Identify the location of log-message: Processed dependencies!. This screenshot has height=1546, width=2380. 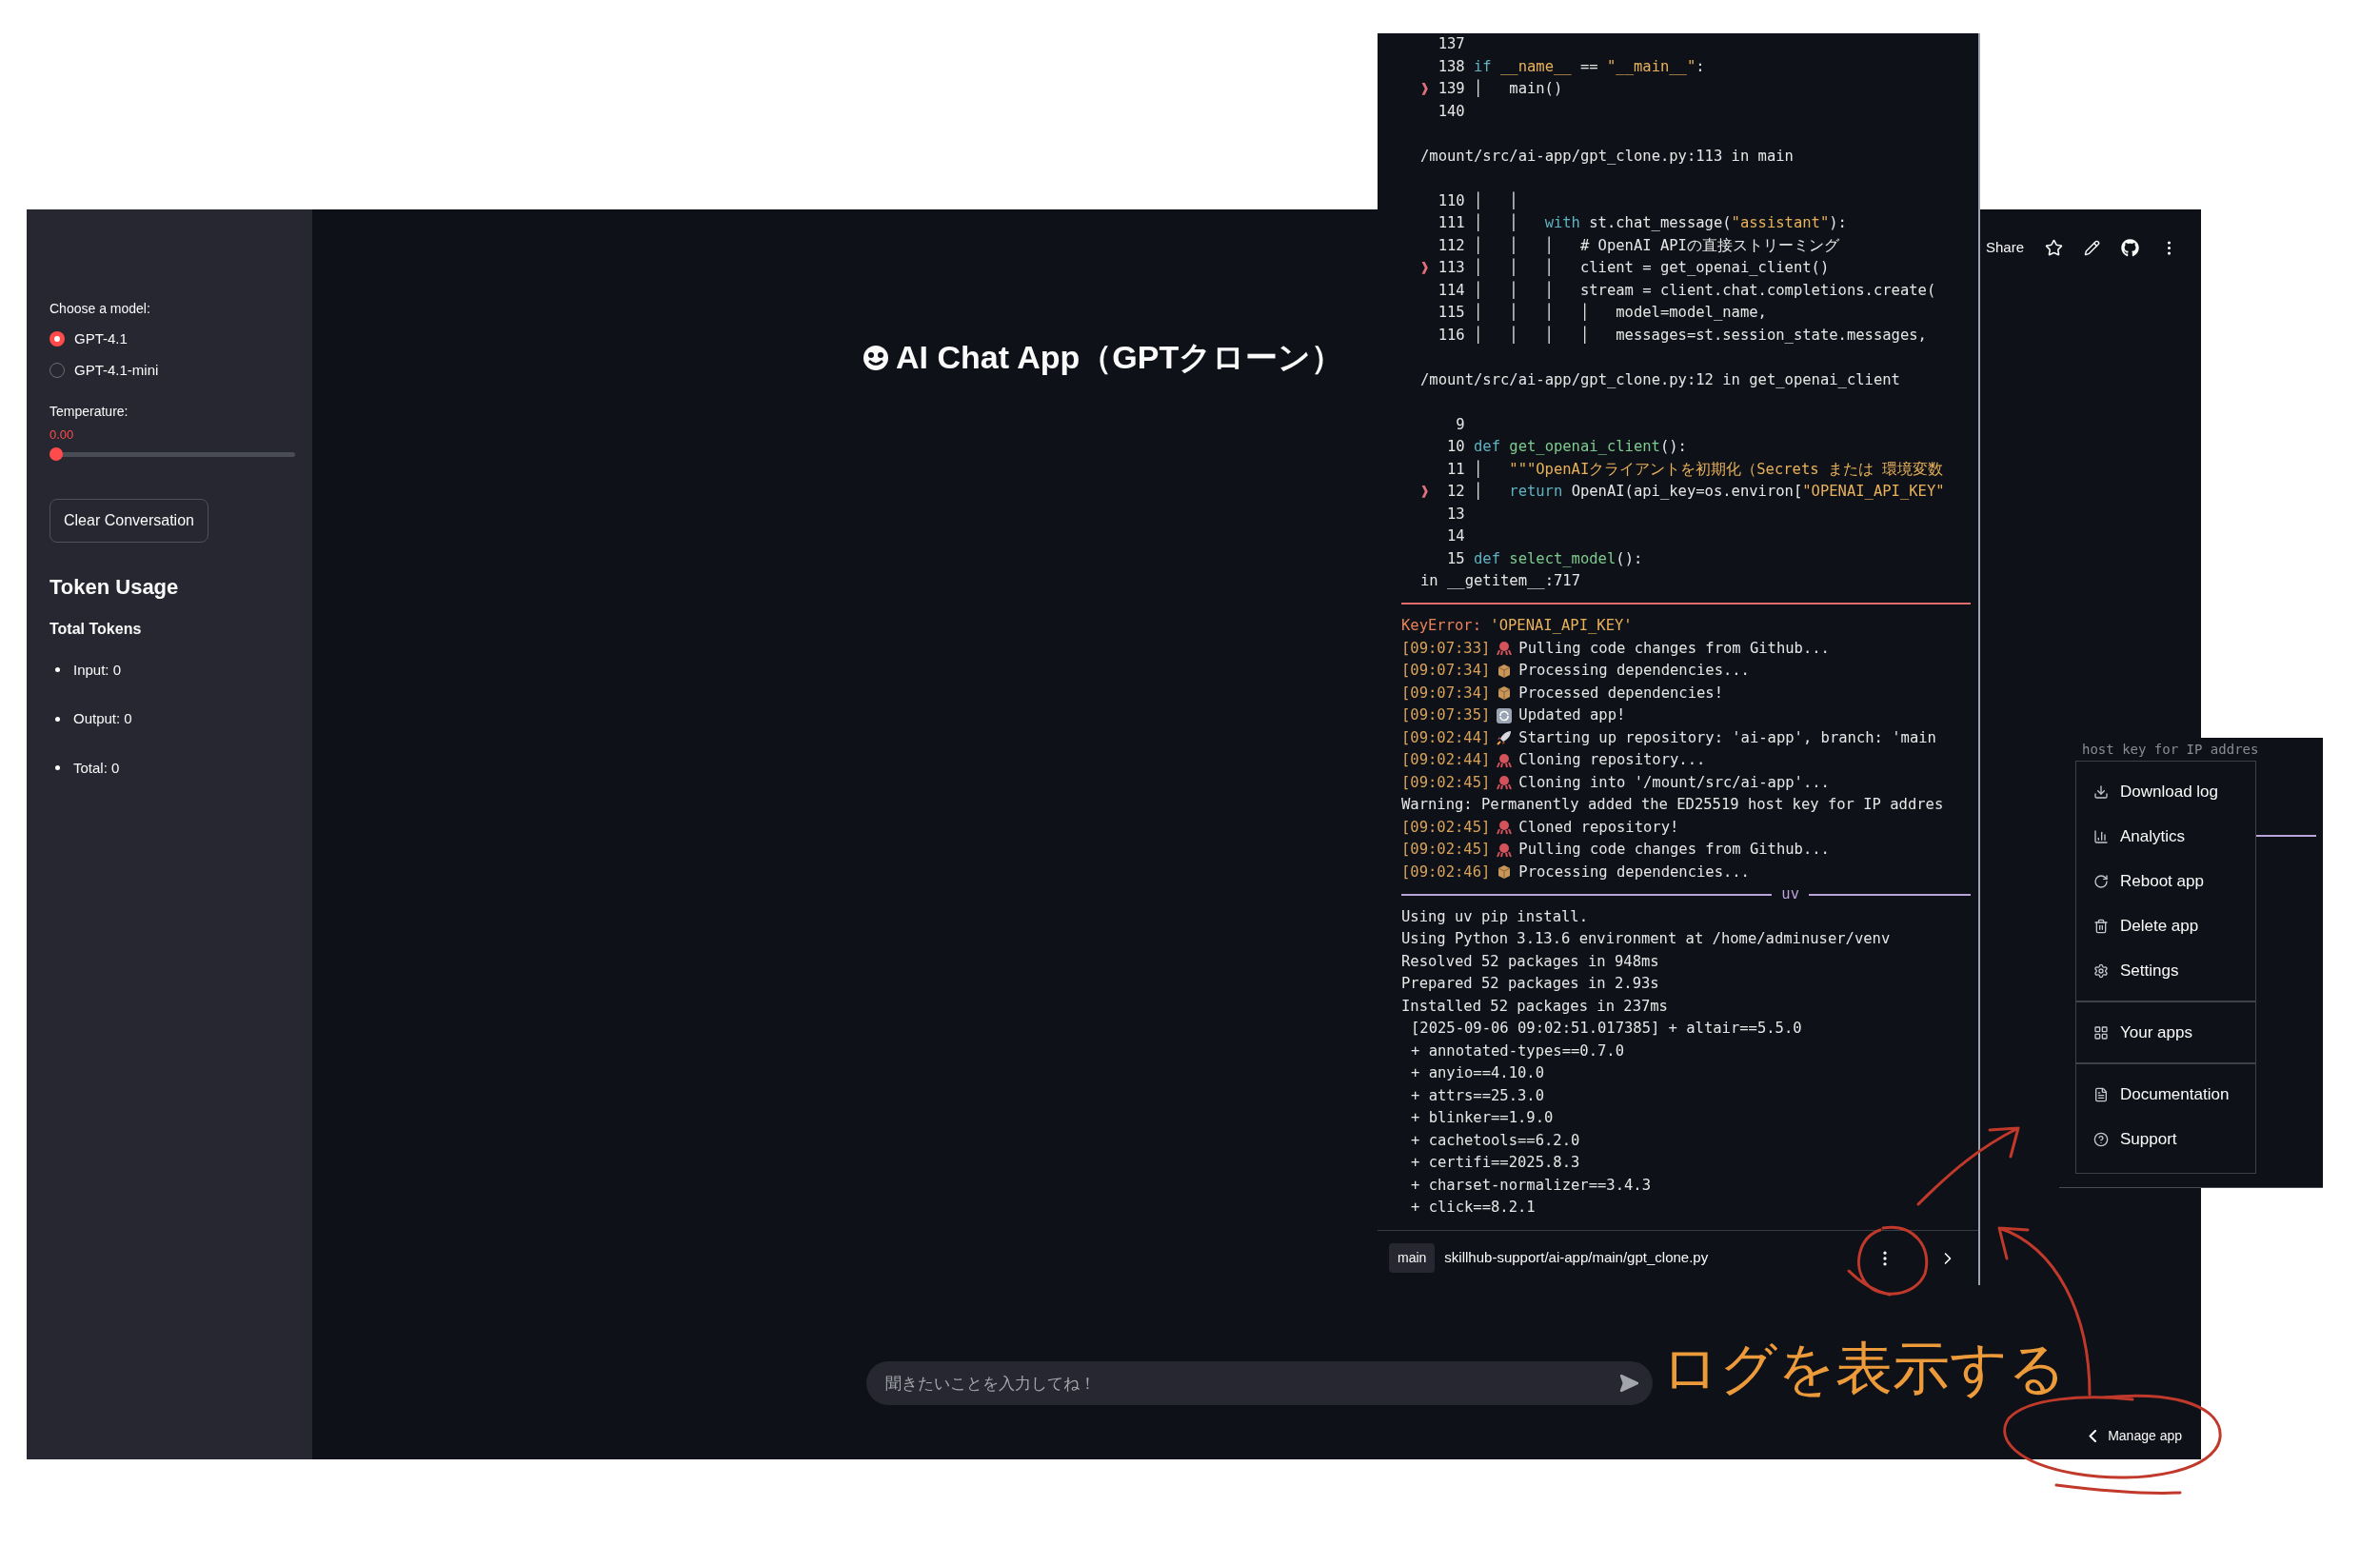
(1620, 693).